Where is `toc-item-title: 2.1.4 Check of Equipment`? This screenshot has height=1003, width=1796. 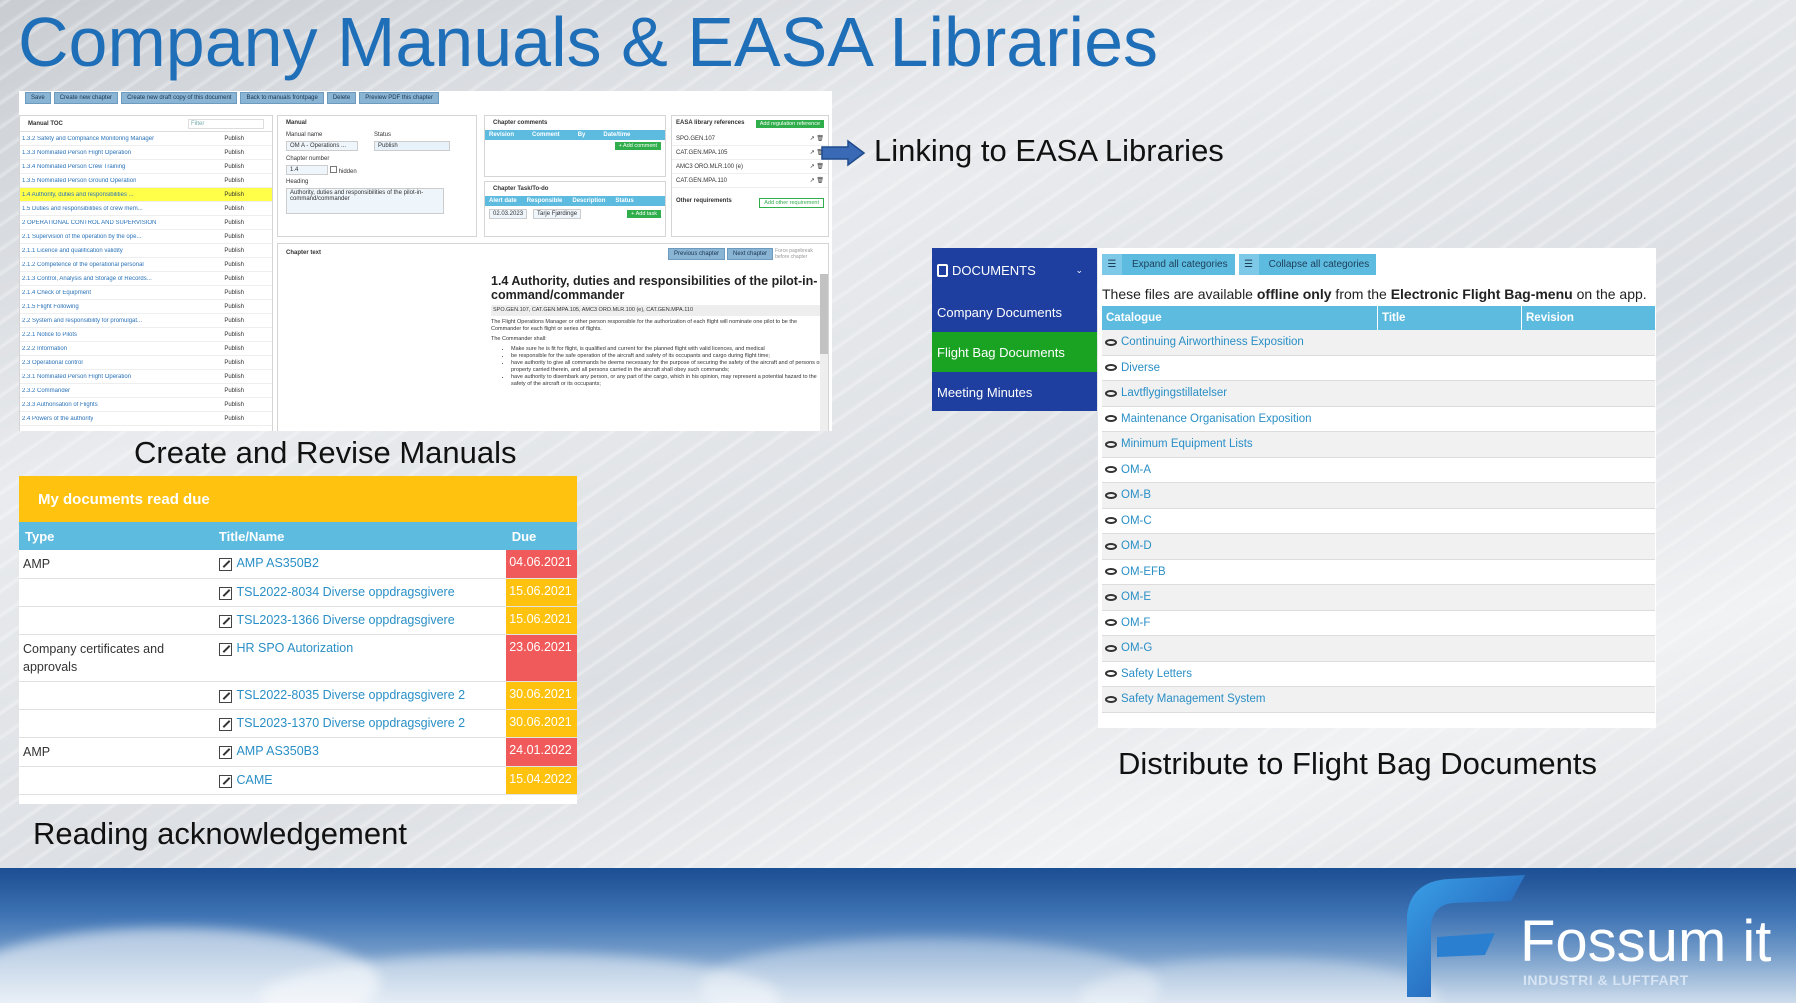
toc-item-title: 2.1.4 Check of Equipment is located at coordinates (56, 293).